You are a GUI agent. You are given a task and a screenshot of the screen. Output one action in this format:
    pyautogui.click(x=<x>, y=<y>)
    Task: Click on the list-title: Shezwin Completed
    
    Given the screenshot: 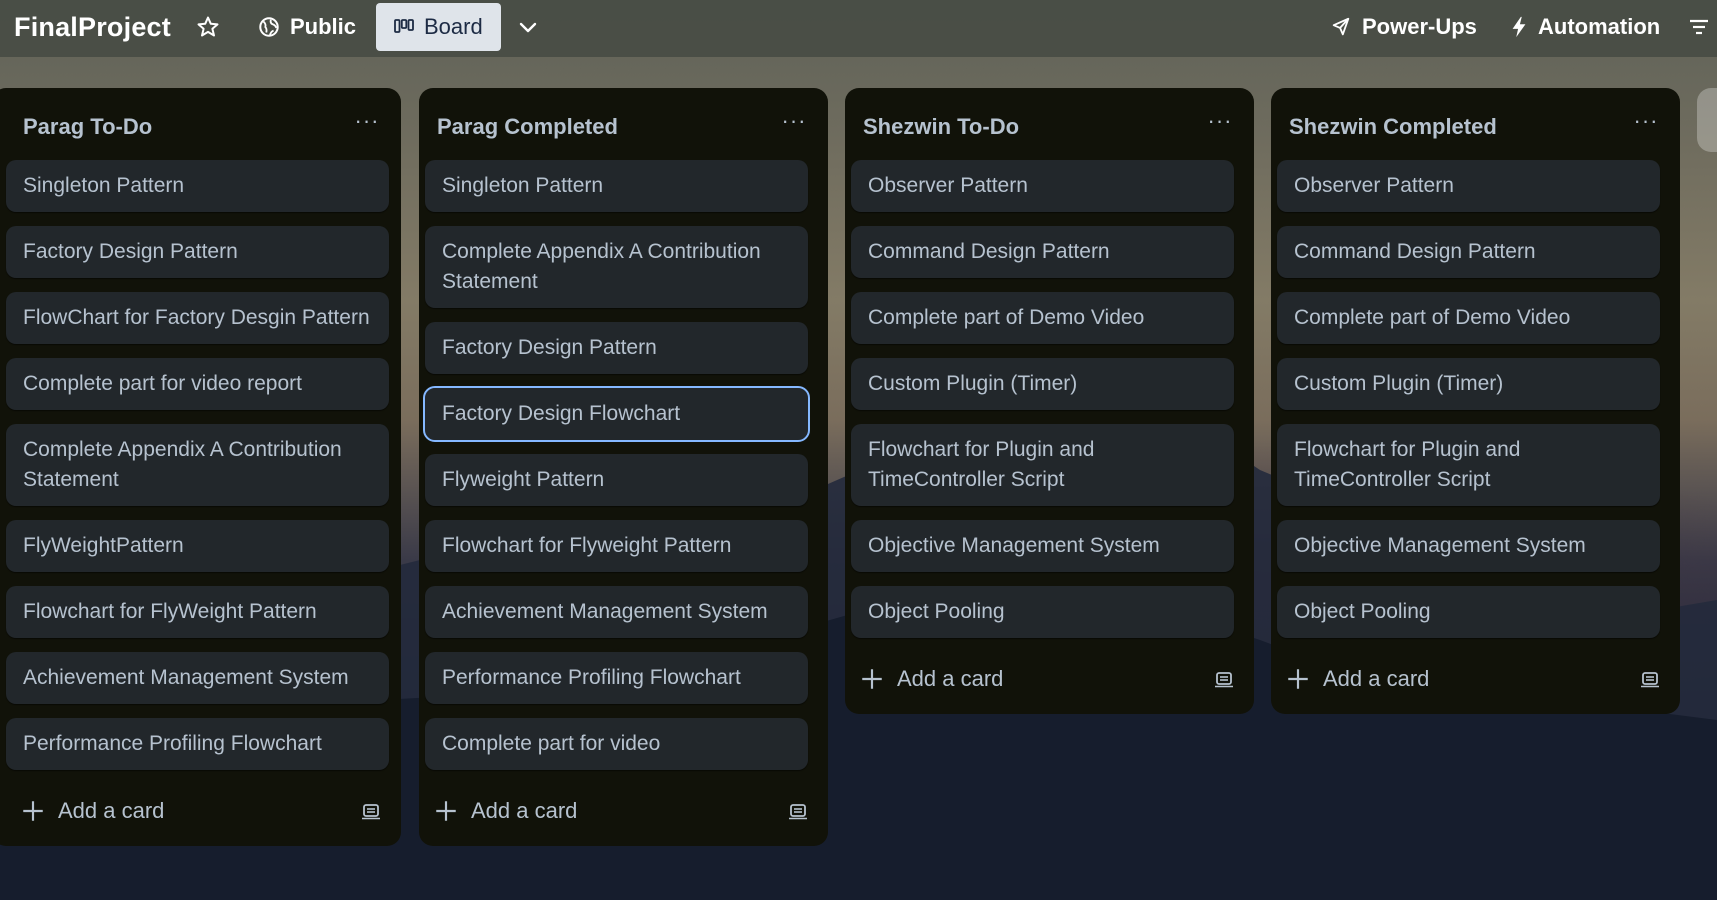 What is the action you would take?
    pyautogui.click(x=1475, y=127)
    